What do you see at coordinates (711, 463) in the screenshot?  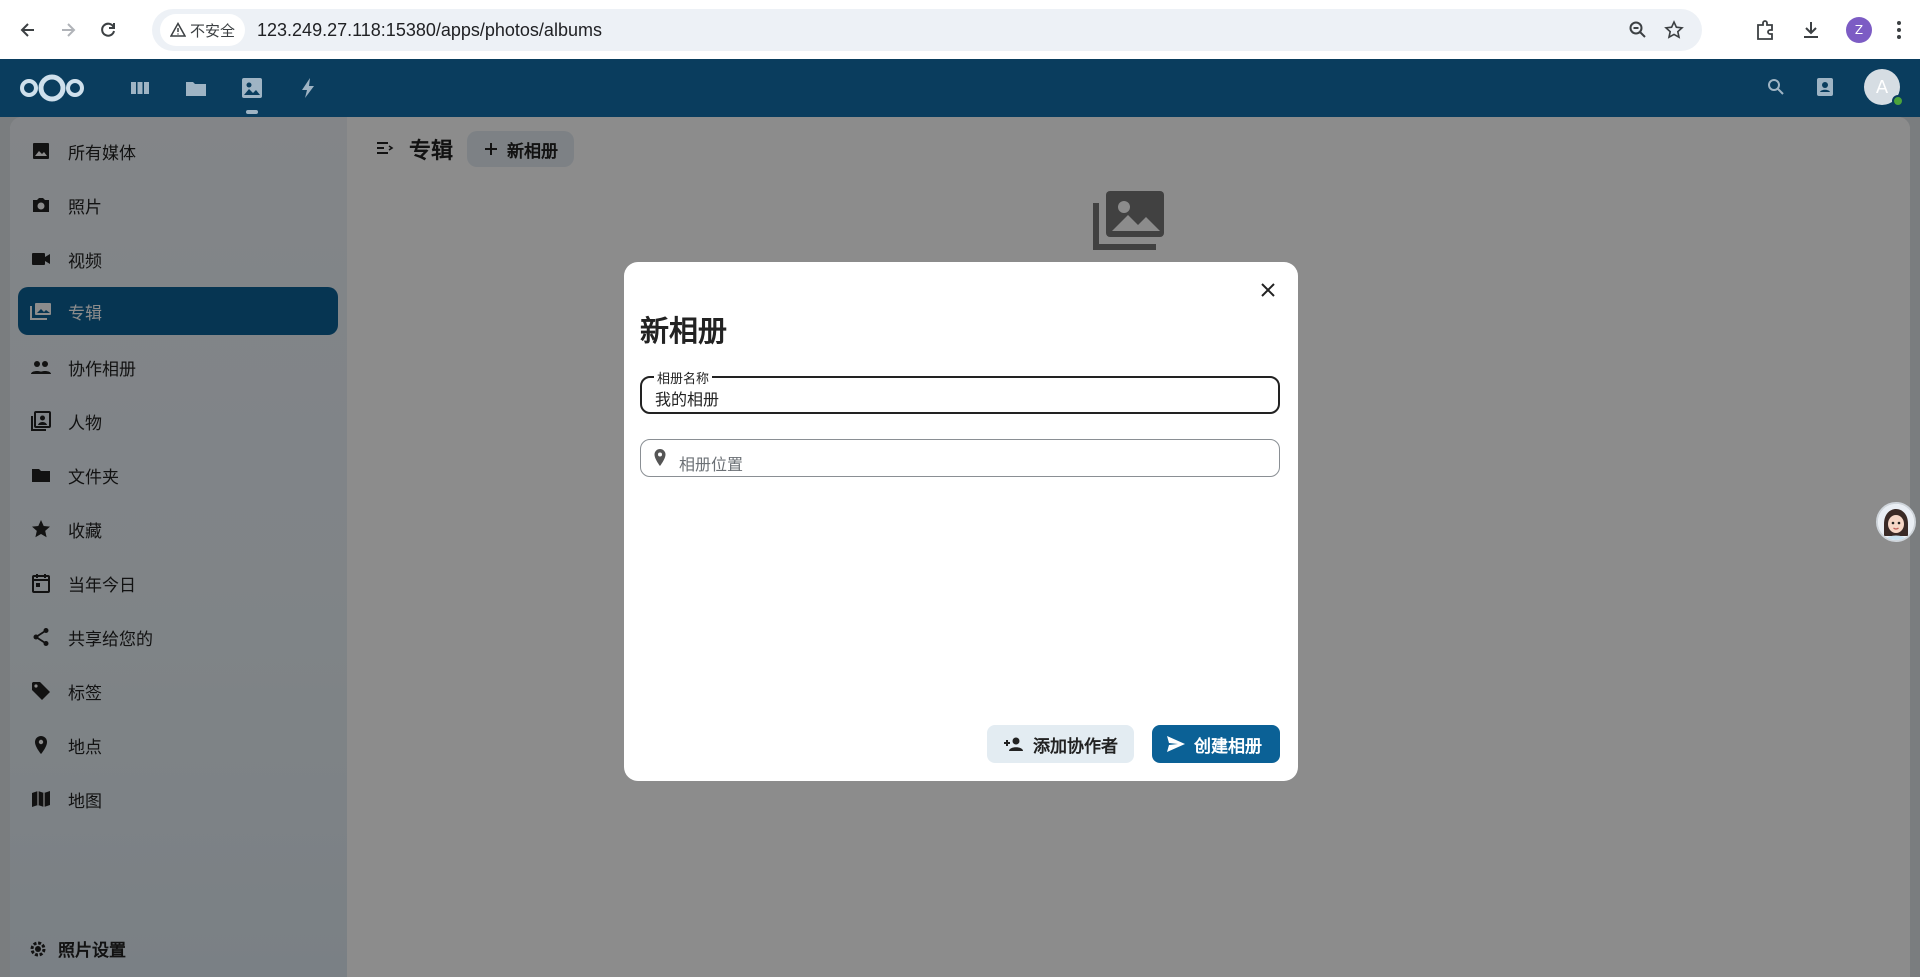 I see `album-location-input: 相册位置` at bounding box center [711, 463].